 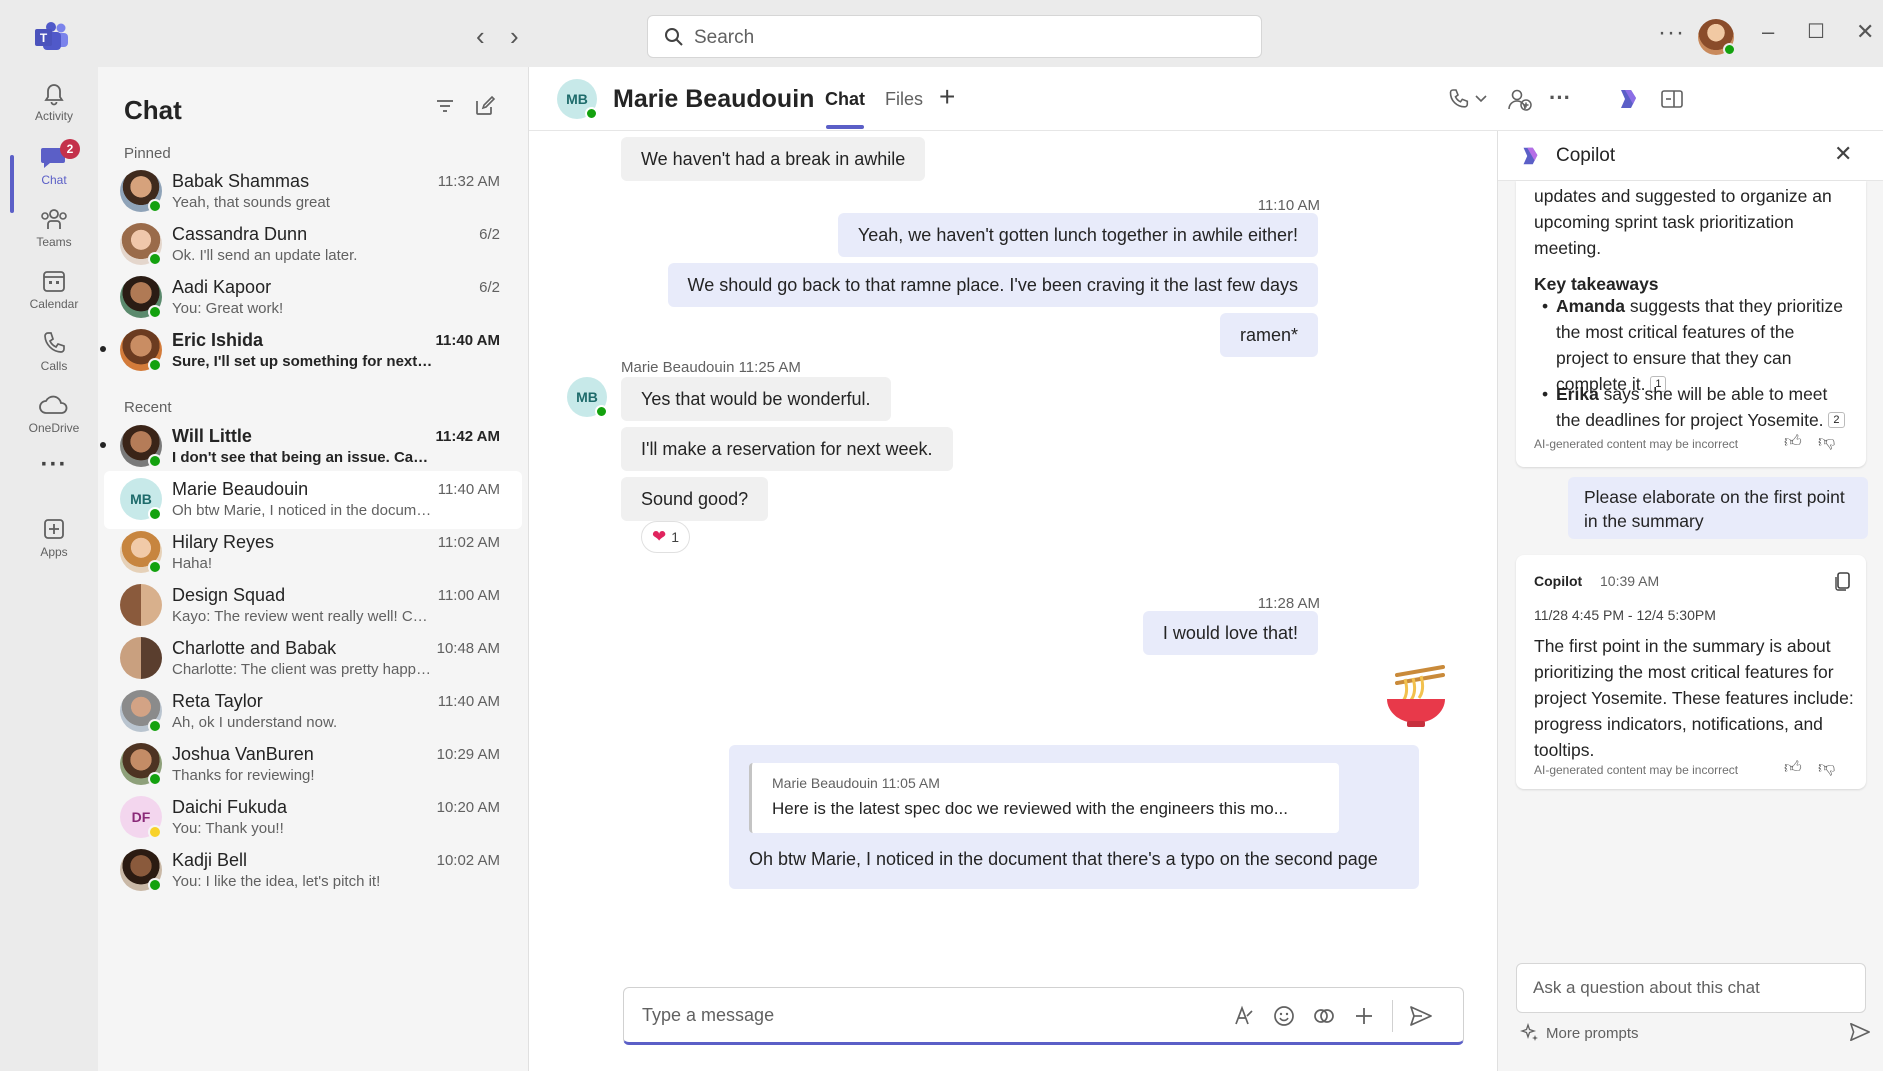 What do you see at coordinates (1481, 99) in the screenshot?
I see `chevron-down-icon` at bounding box center [1481, 99].